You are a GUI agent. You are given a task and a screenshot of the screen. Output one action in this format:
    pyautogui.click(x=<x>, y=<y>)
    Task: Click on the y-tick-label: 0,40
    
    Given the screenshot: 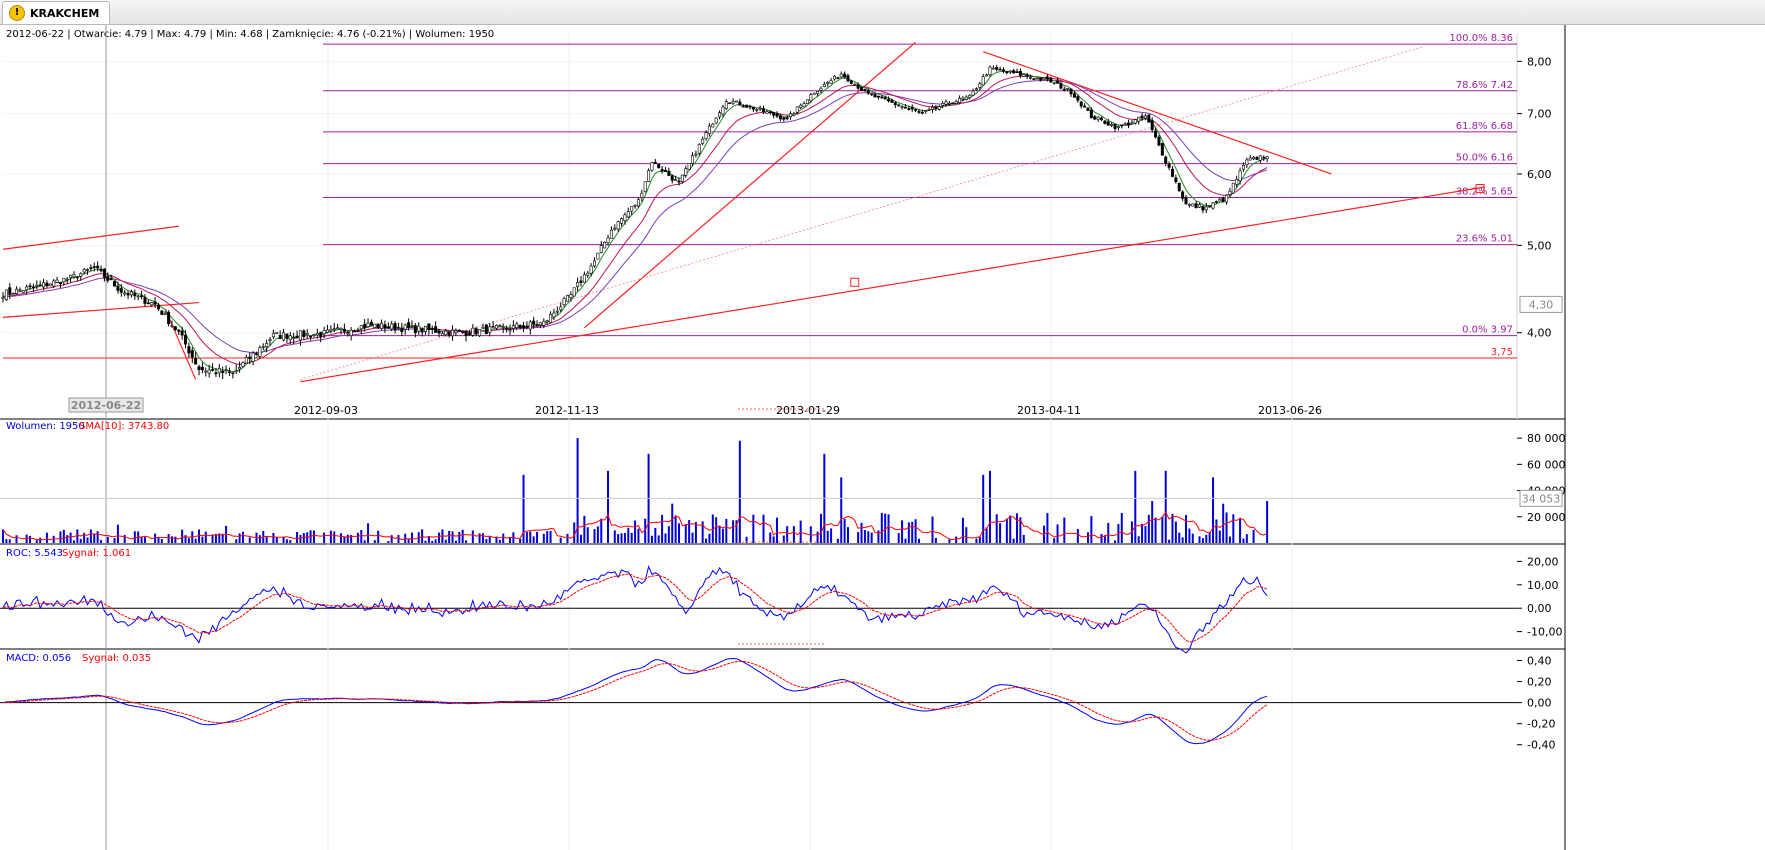 What is the action you would take?
    pyautogui.click(x=1539, y=661)
    